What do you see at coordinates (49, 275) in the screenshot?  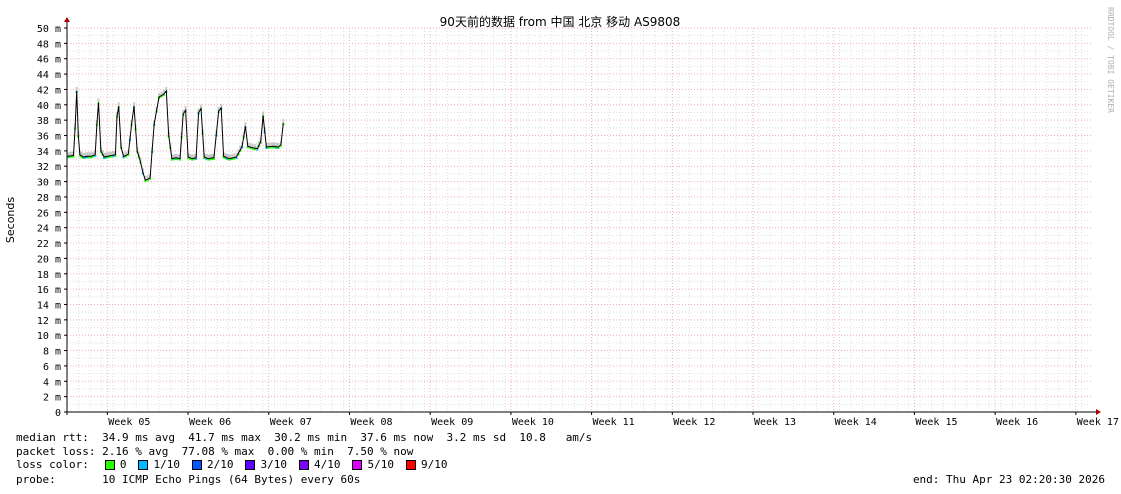 I see `y-tick-label: 18 m` at bounding box center [49, 275].